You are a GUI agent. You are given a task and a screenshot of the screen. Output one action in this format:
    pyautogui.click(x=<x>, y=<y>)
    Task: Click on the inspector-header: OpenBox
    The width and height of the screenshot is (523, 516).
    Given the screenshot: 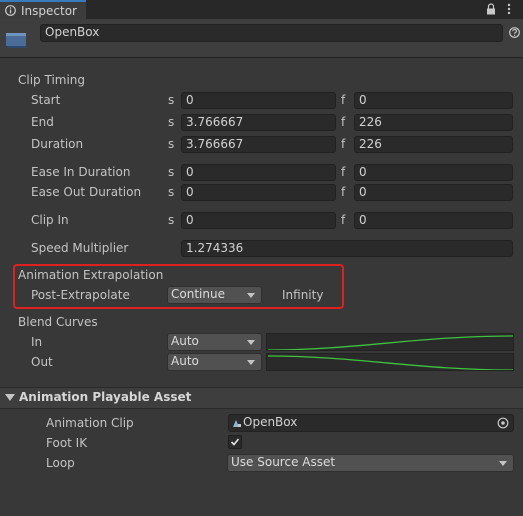 What is the action you would take?
    pyautogui.click(x=261, y=38)
    